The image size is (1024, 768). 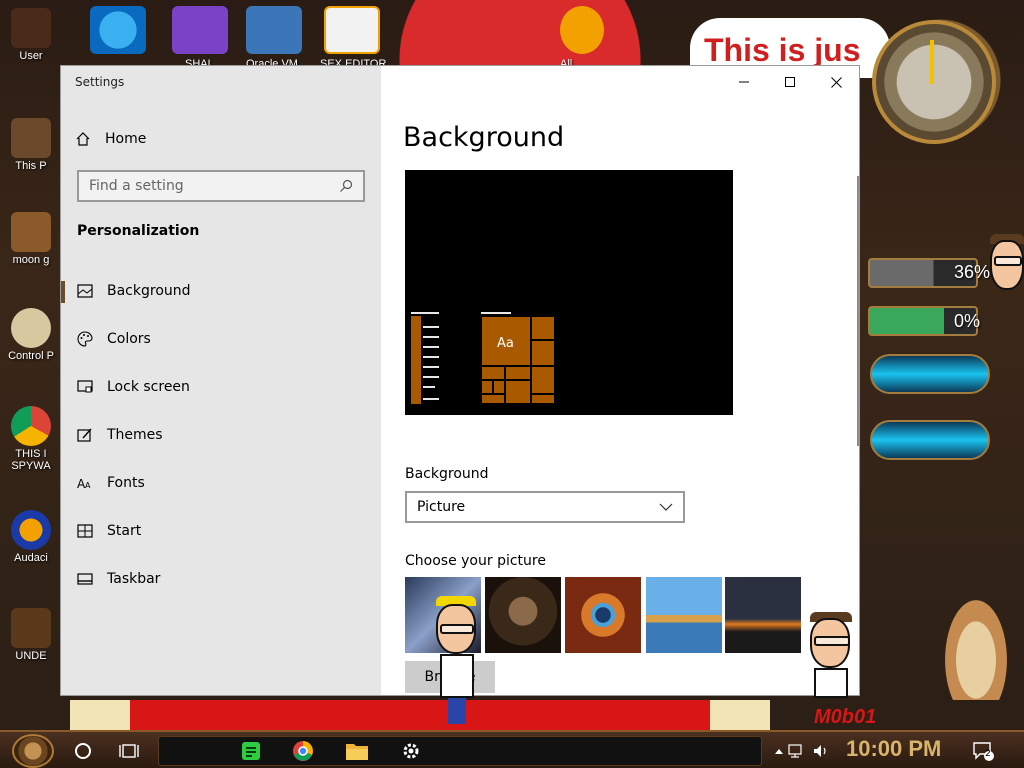 I want to click on file-explorer-icon, so click(x=357, y=751).